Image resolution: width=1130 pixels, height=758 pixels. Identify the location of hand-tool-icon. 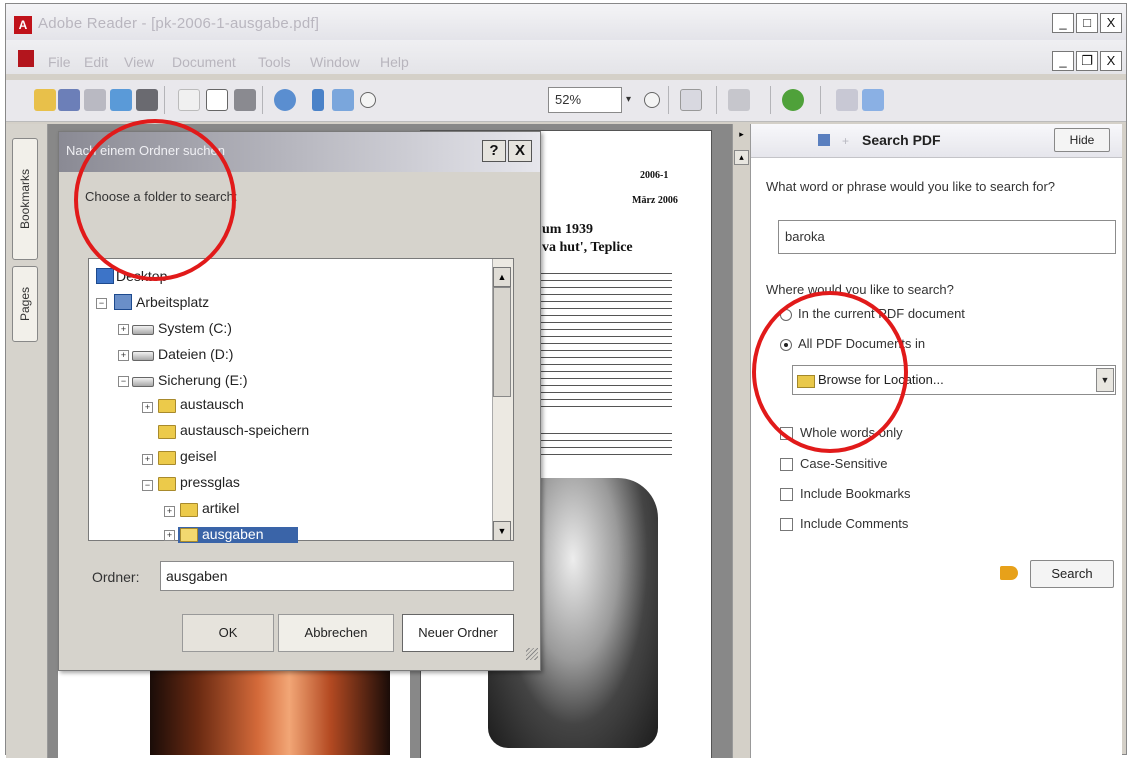
(189, 100).